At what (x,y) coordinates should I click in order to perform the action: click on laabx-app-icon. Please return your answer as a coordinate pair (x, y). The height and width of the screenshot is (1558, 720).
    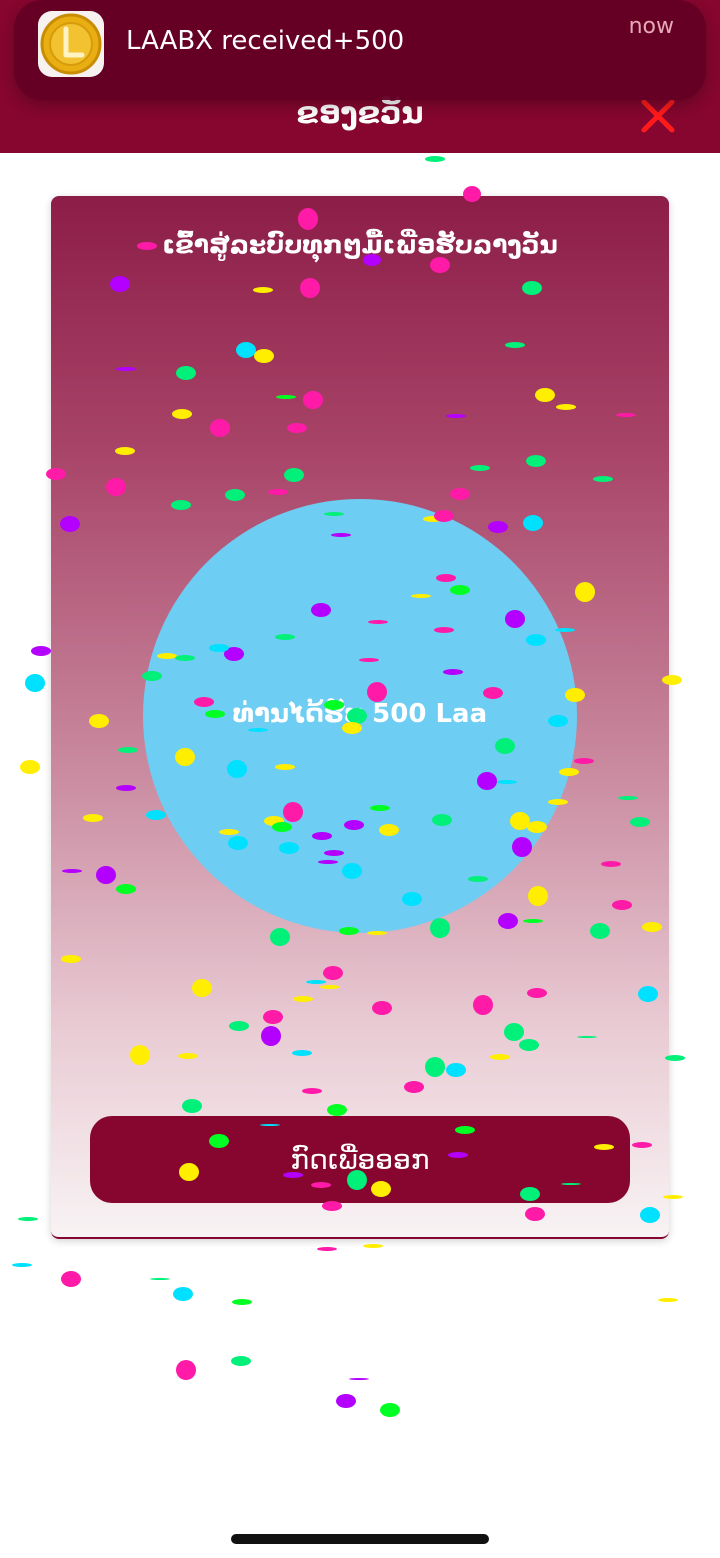
    Looking at the image, I should click on (71, 44).